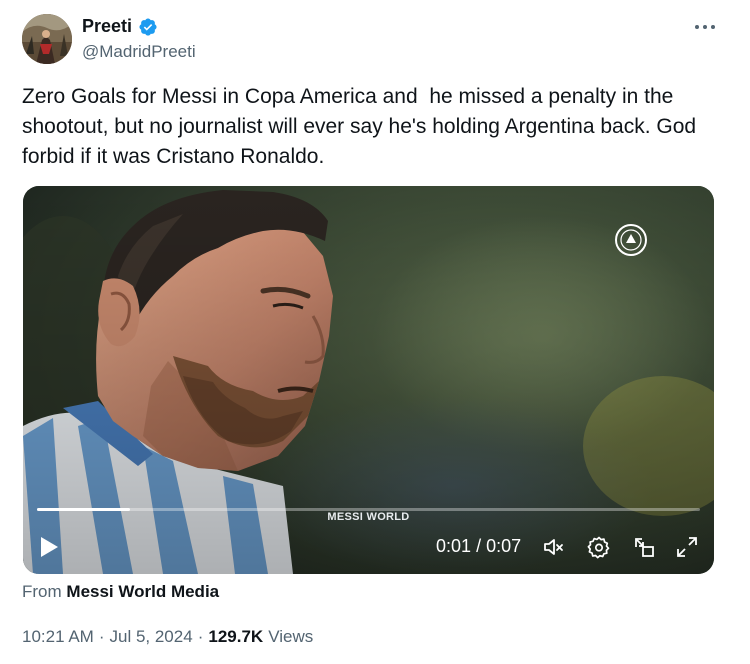 This screenshot has width=750, height=664. I want to click on tweet-date: Jul 5, 2024, so click(151, 637).